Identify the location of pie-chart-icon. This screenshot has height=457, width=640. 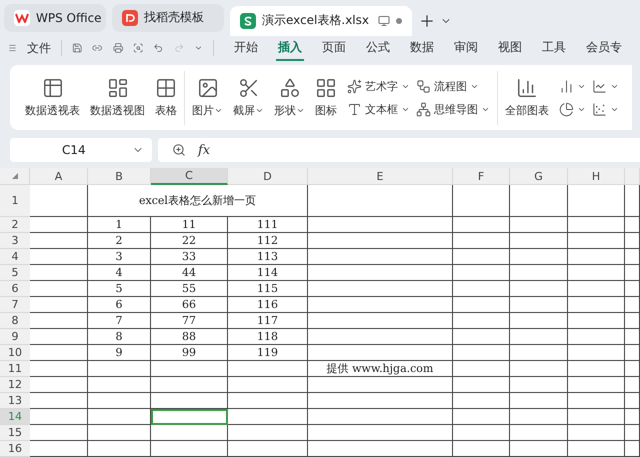
(566, 109).